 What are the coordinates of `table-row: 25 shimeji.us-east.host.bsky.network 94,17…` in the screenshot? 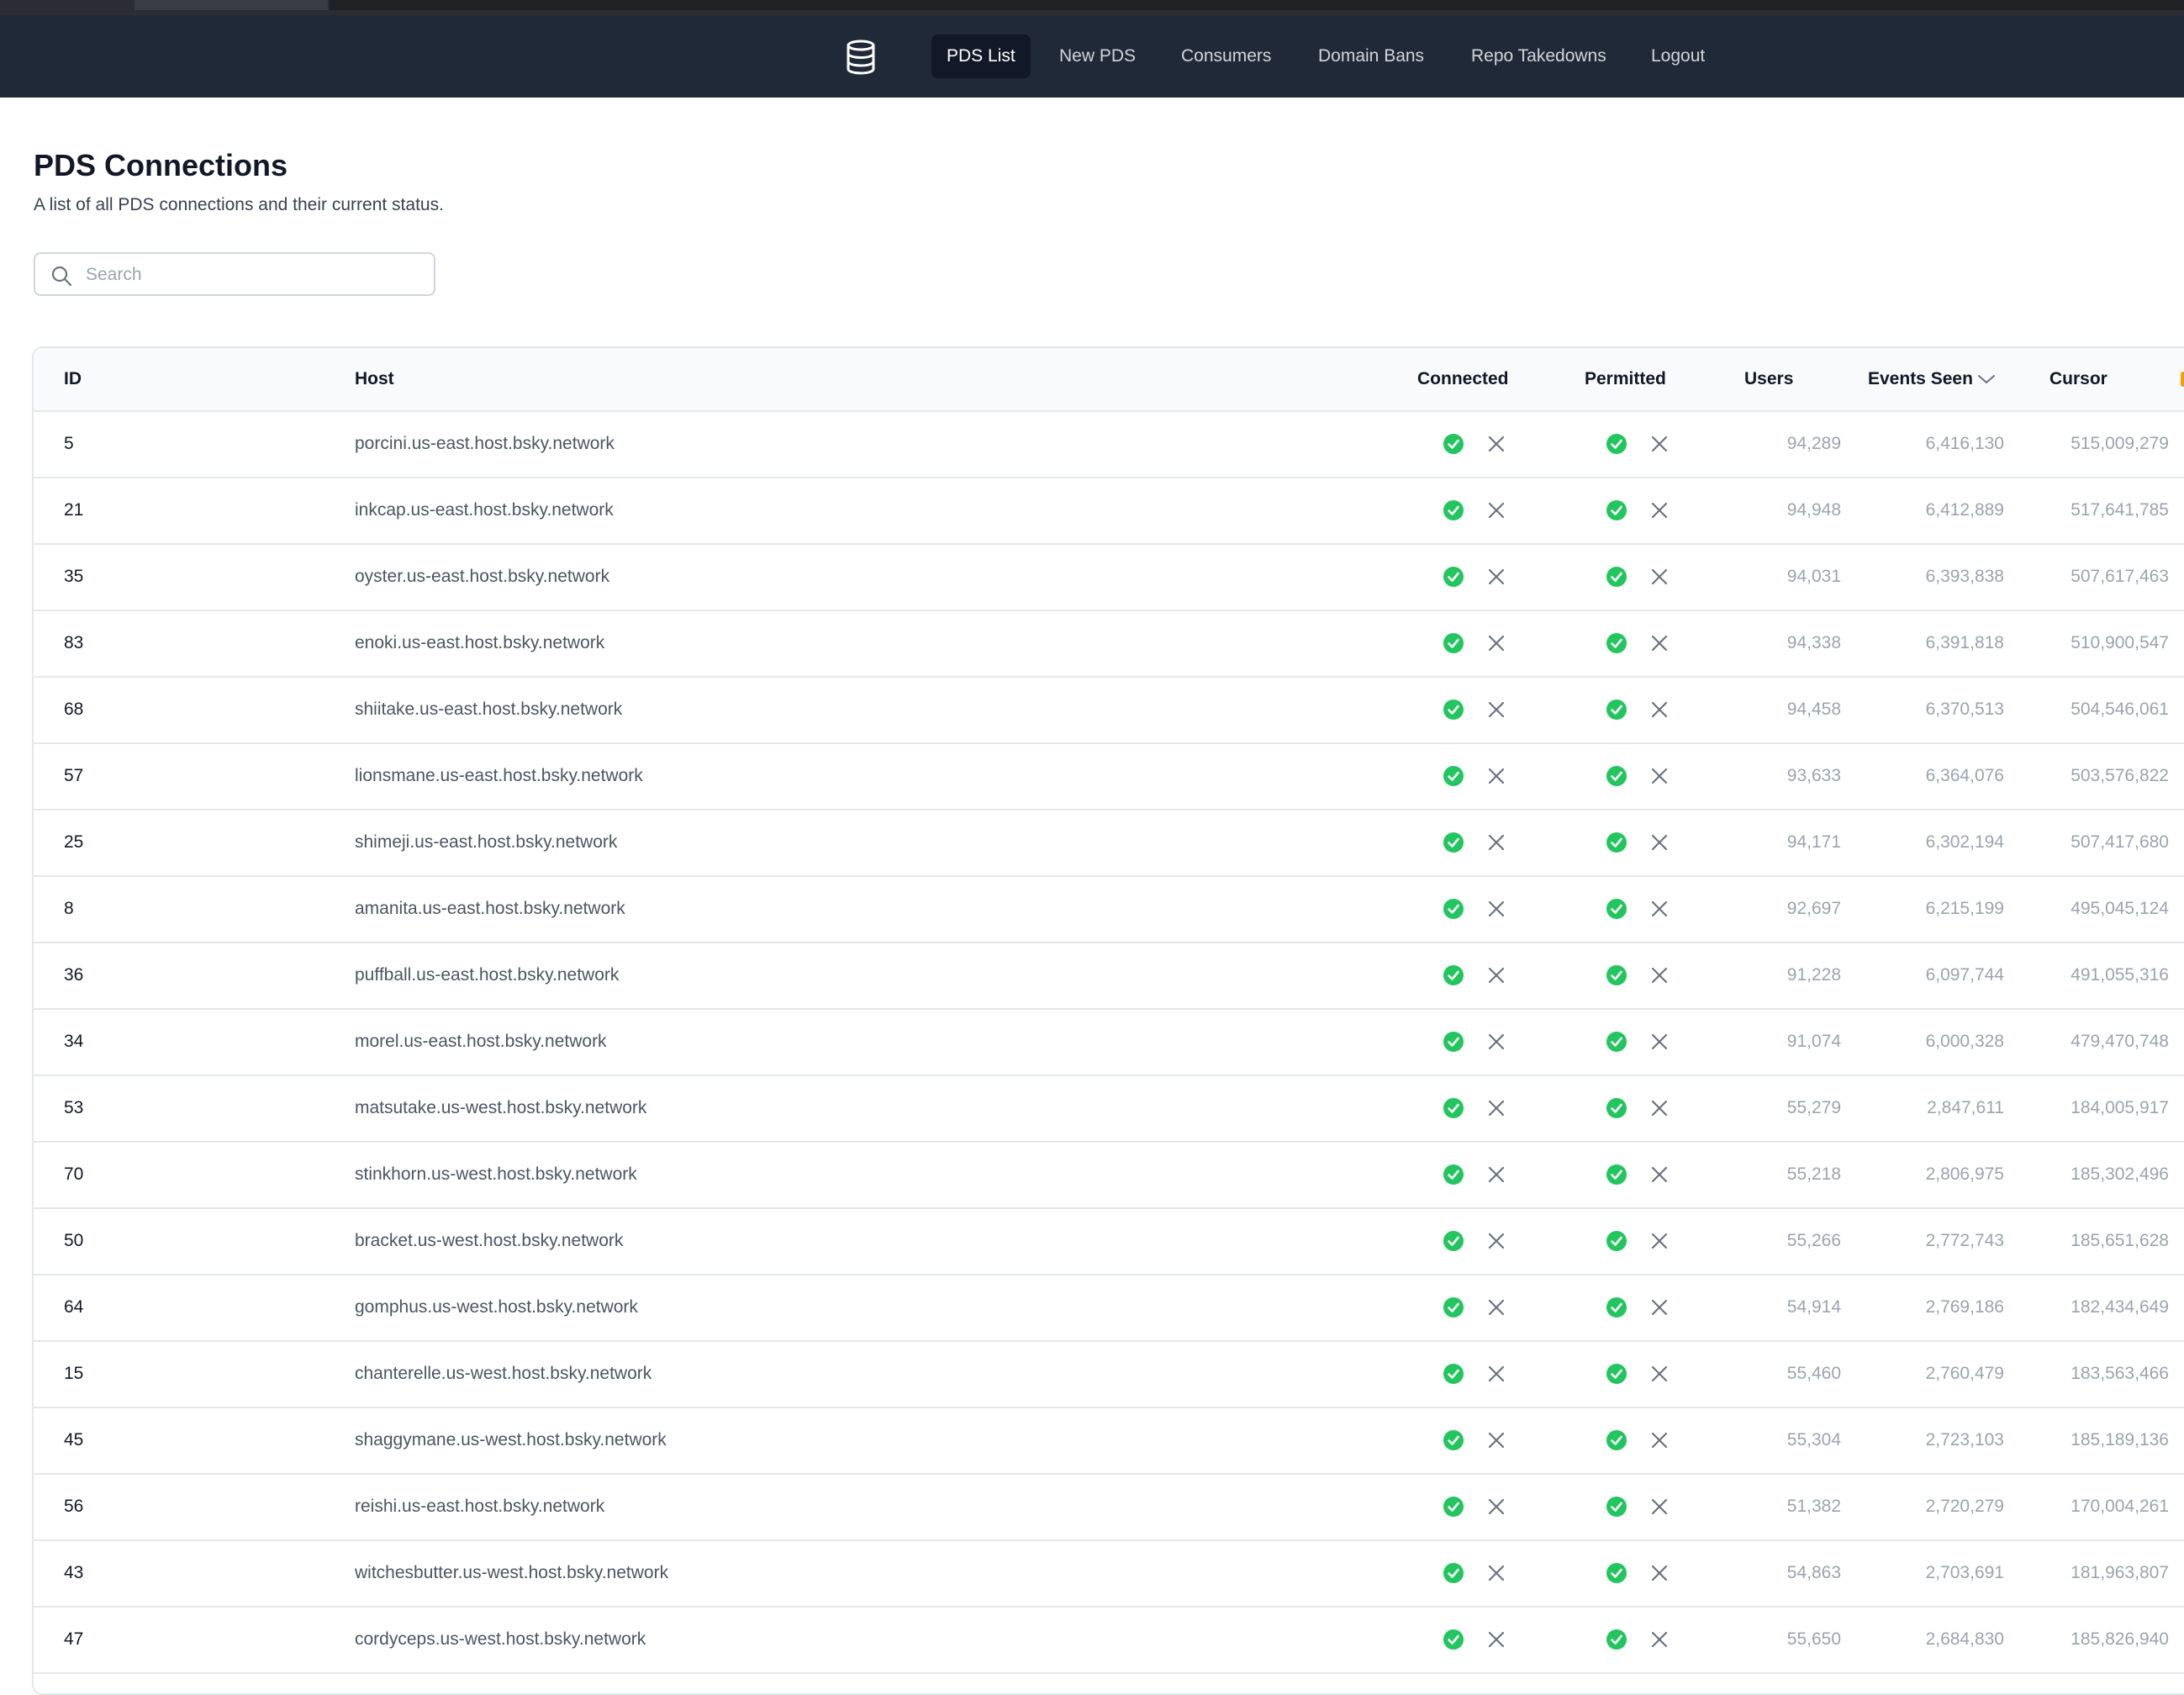 It's located at (1109, 843).